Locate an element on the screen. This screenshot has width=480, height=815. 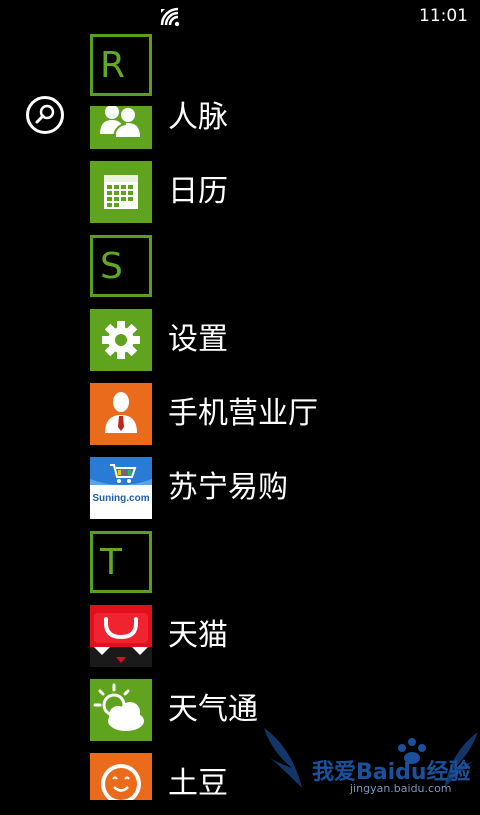
app-item-suning: Suning.com 苏宁易购 is located at coordinates (280, 488).